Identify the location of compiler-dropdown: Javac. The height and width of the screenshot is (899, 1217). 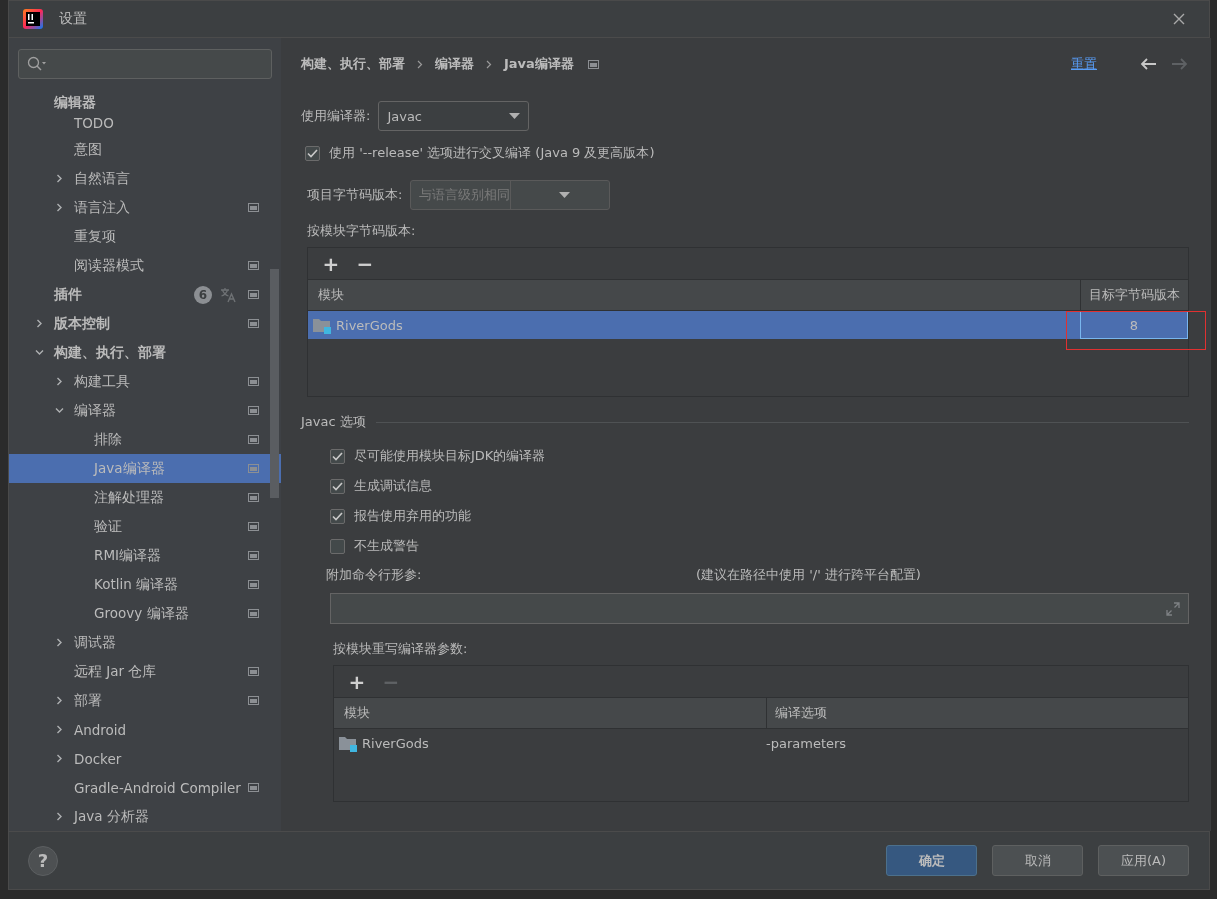
(454, 116).